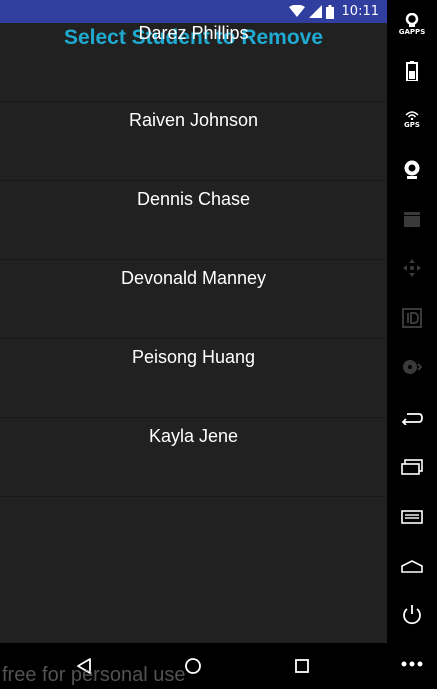  I want to click on screencast-button, so click(412, 219).